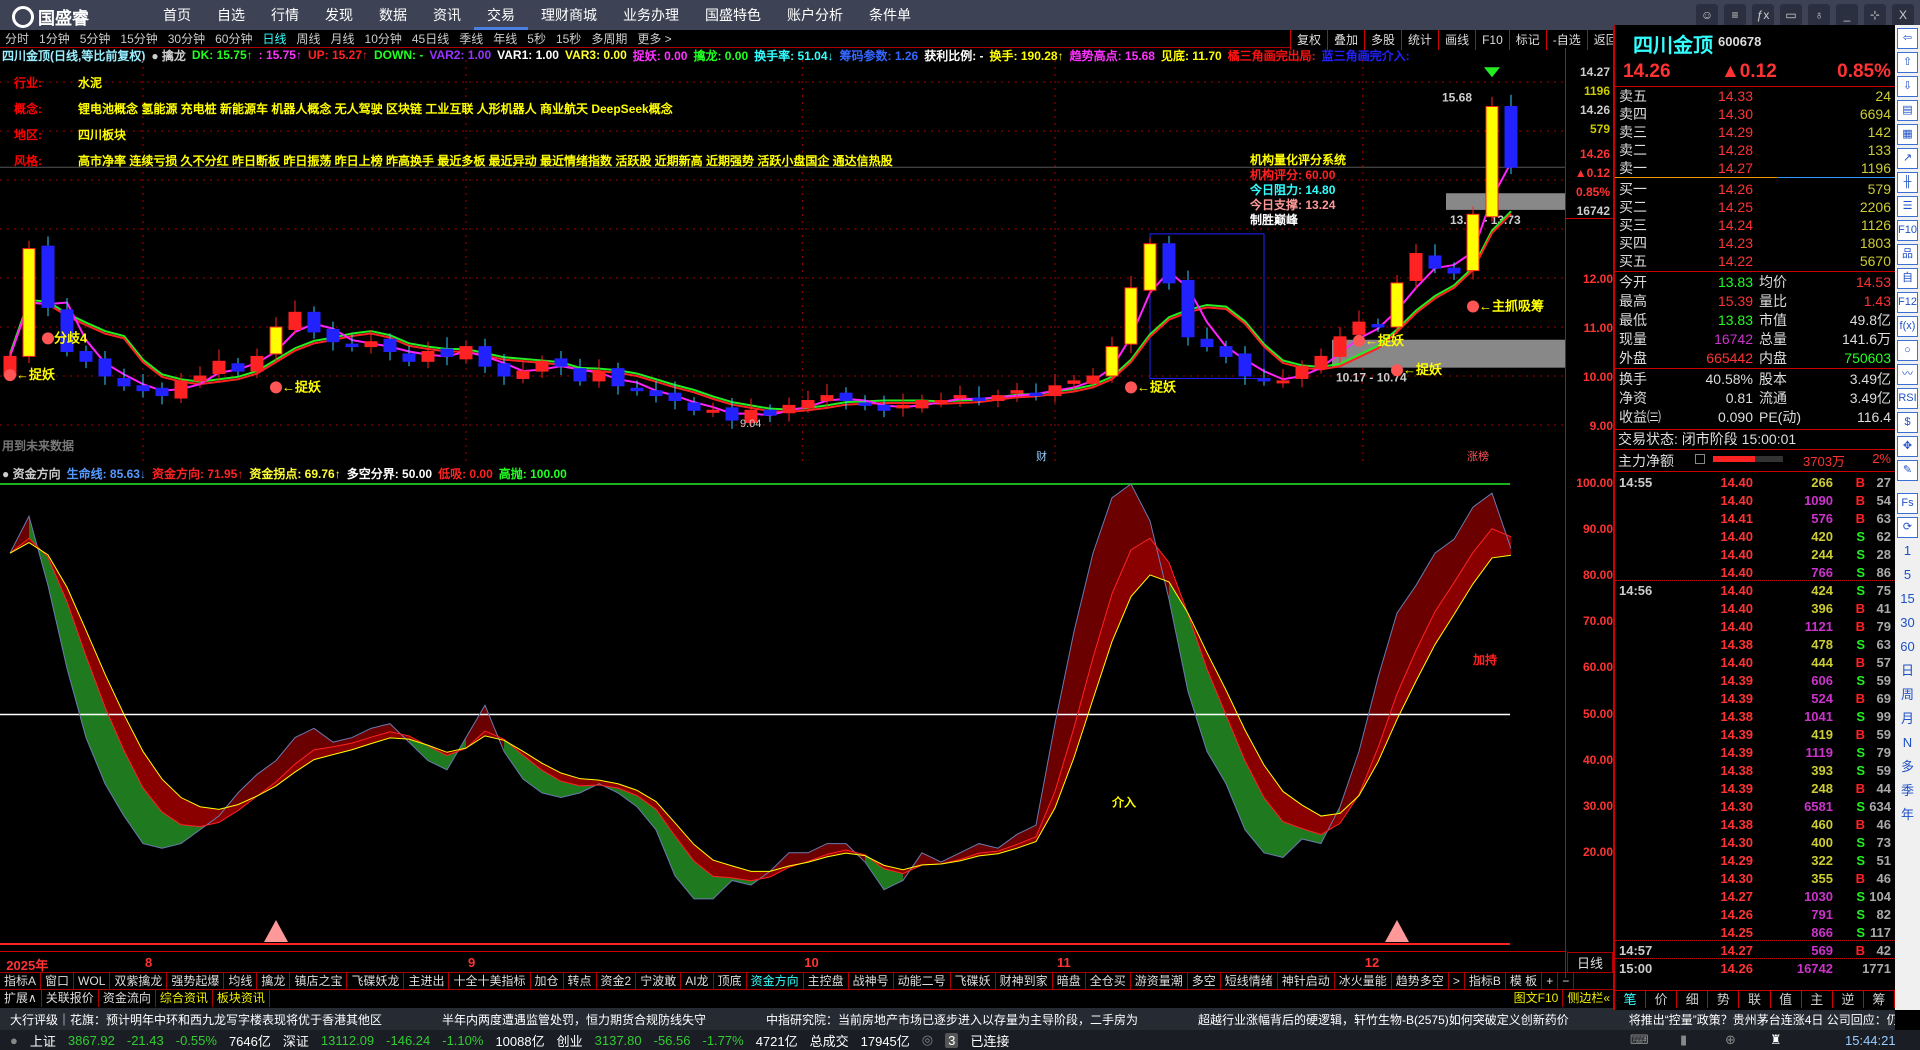 Image resolution: width=1920 pixels, height=1050 pixels. What do you see at coordinates (1108, 981) in the screenshot?
I see `indicator-tab: 全仓买` at bounding box center [1108, 981].